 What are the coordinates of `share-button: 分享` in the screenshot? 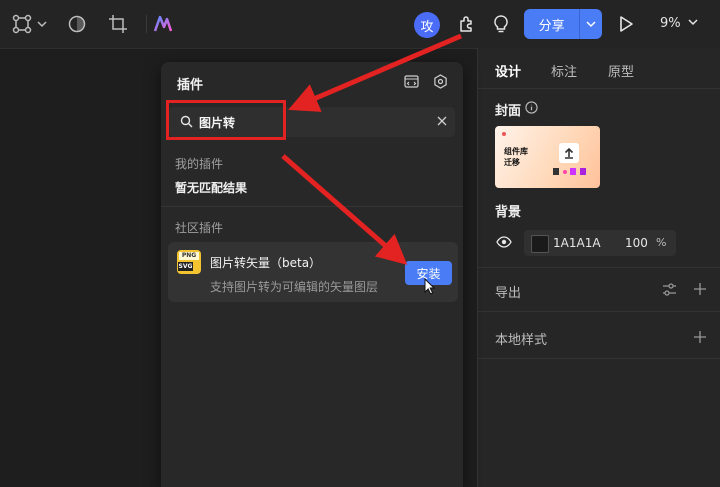 It's located at (551, 24).